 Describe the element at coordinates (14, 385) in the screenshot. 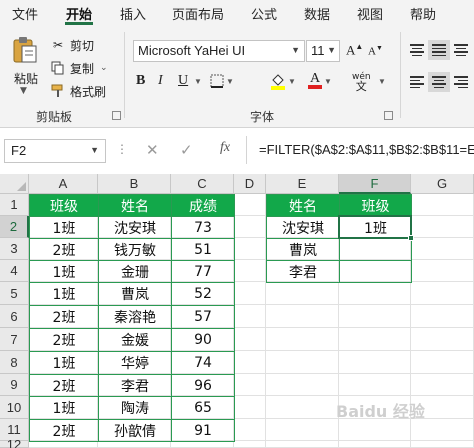

I see `row-header-9: 9` at that location.